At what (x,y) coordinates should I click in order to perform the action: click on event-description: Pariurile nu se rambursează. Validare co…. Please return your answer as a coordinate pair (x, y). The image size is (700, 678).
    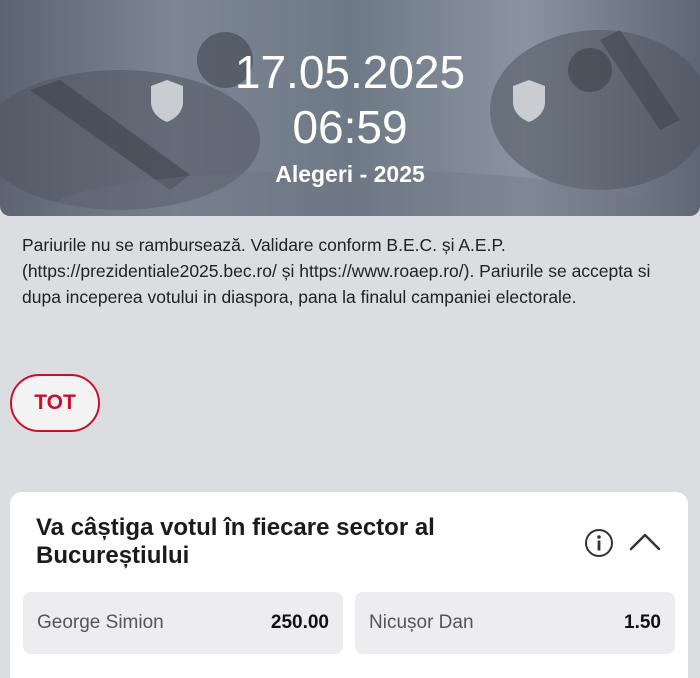
    Looking at the image, I should click on (336, 271).